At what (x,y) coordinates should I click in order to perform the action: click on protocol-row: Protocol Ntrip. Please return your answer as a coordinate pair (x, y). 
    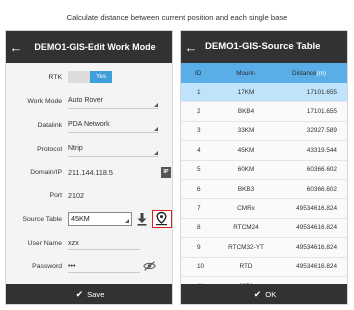
    Looking at the image, I should click on (89, 149).